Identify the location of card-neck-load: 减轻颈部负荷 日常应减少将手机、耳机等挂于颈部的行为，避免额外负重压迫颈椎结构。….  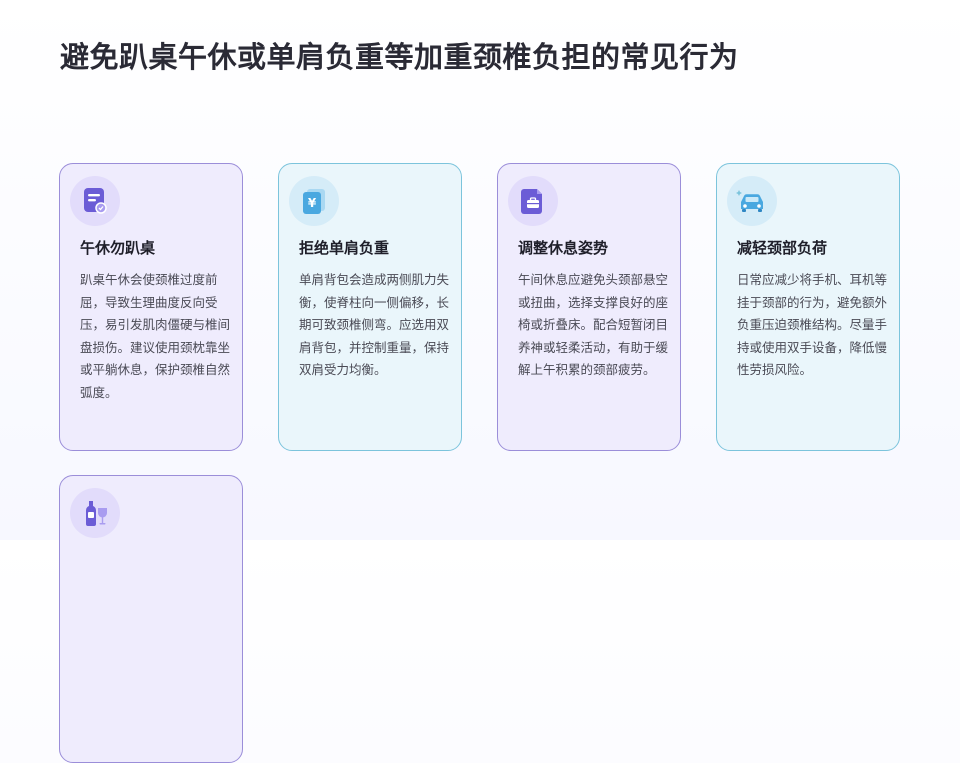
(808, 307).